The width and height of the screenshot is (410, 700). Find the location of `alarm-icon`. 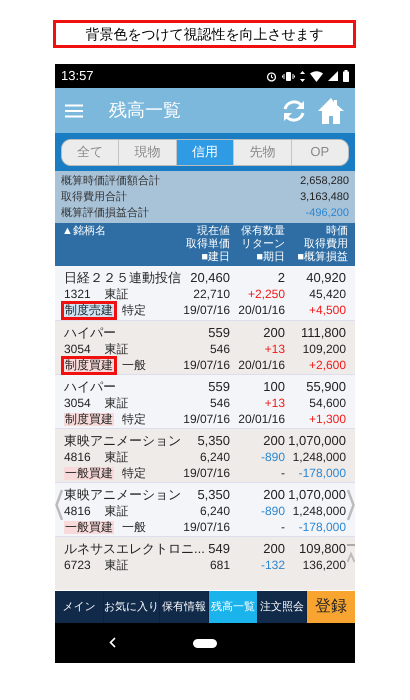

alarm-icon is located at coordinates (271, 76).